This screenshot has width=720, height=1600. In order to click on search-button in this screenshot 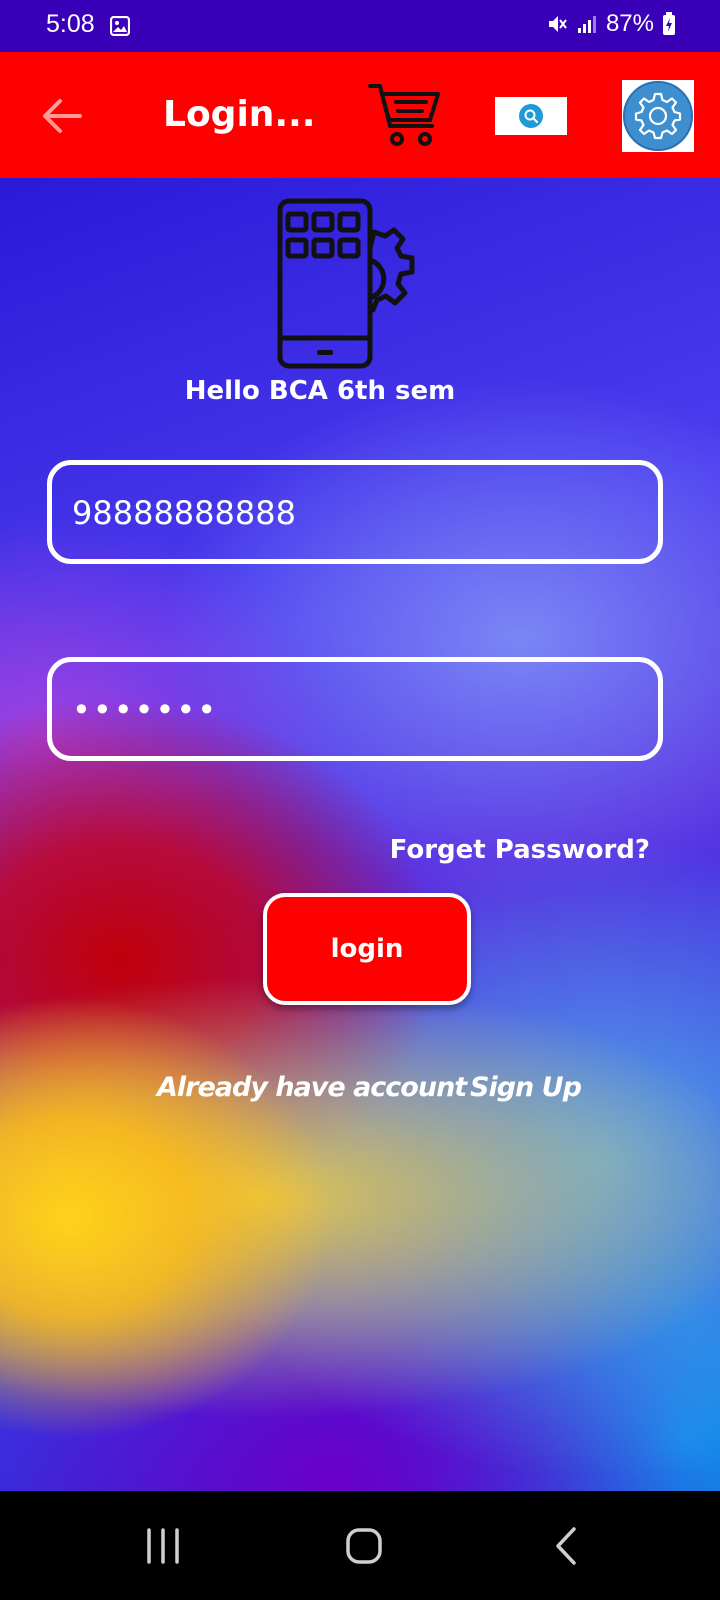, I will do `click(531, 116)`.